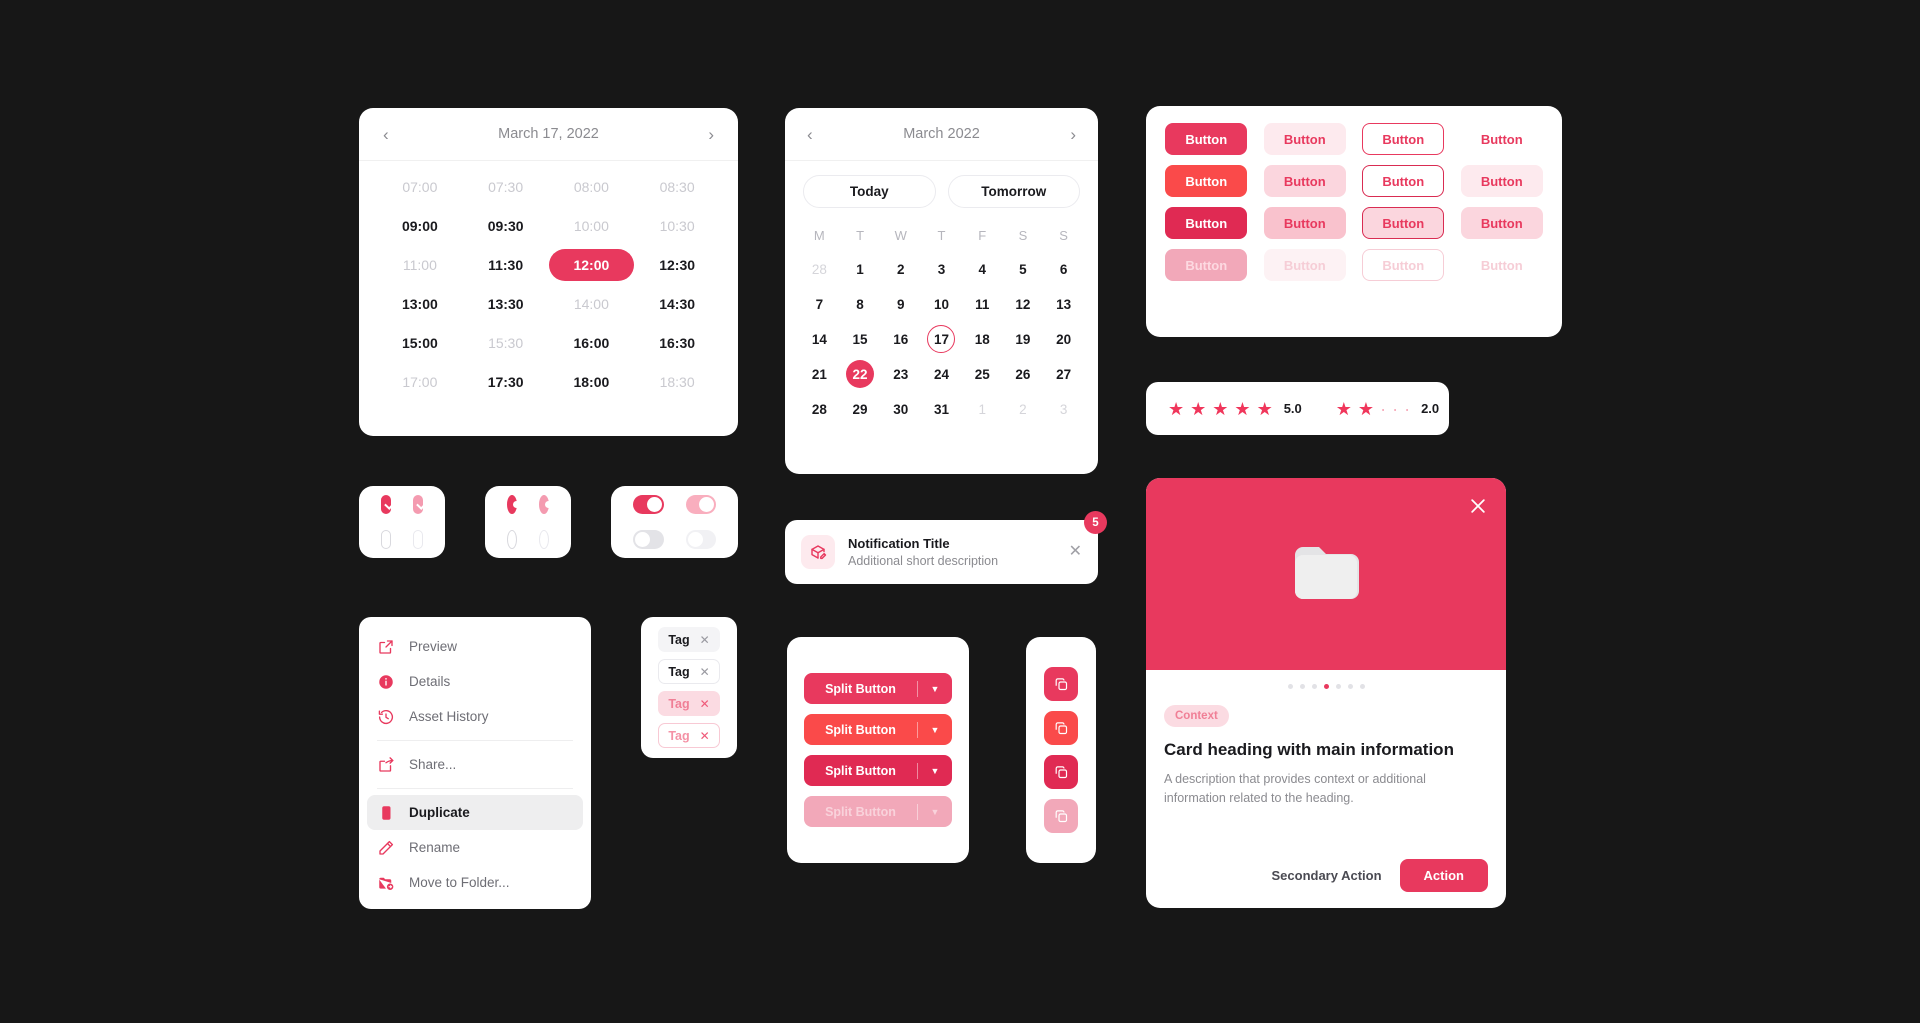 This screenshot has width=1920, height=1023. Describe the element at coordinates (677, 304) in the screenshot. I see `time-slot: 14:30` at that location.